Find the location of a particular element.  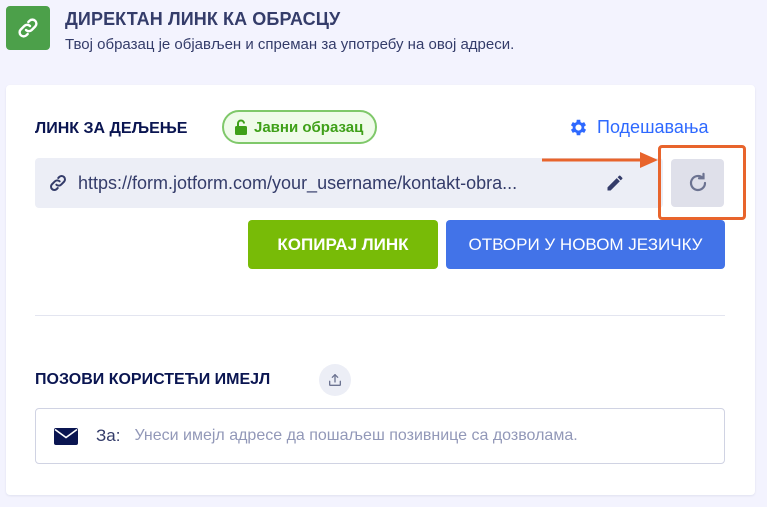

settings-link: Подешавања is located at coordinates (638, 127).